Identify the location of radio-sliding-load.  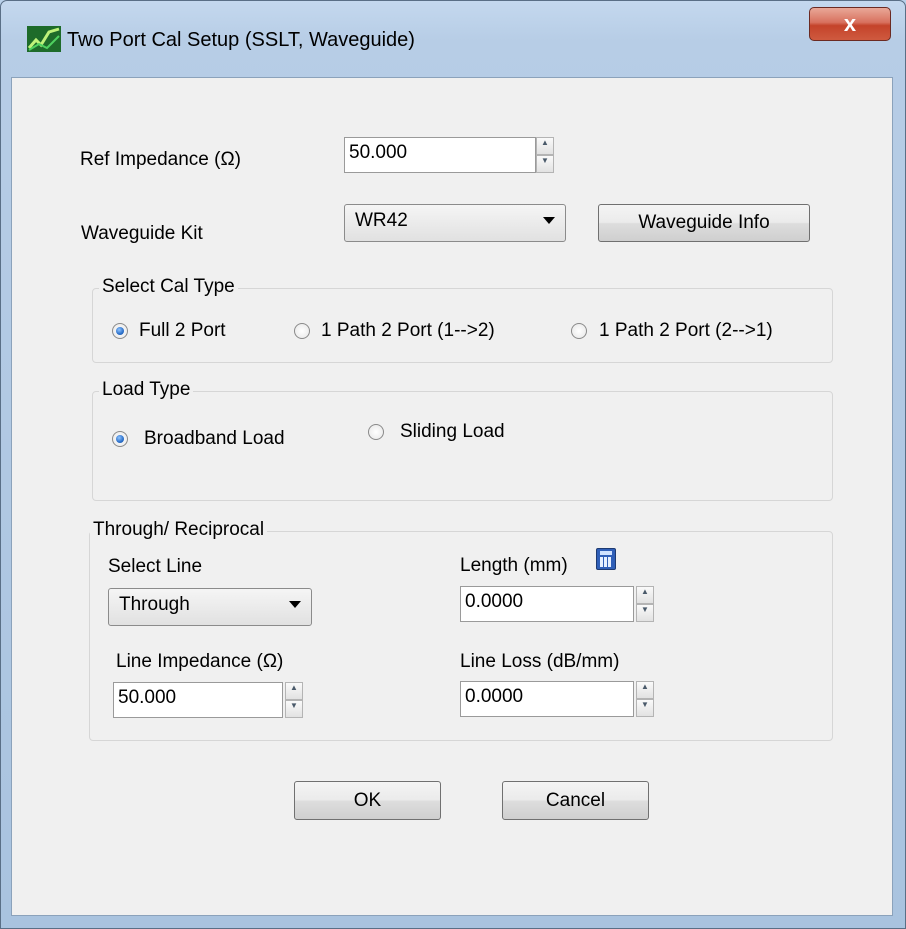
(376, 432).